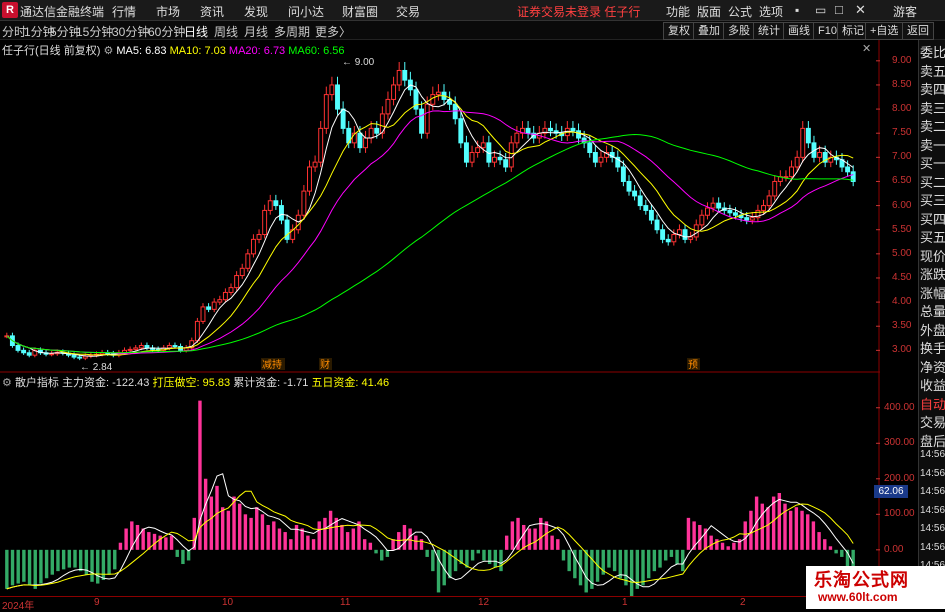 The height and width of the screenshot is (612, 945). I want to click on period-more: 更多〉, so click(333, 31).